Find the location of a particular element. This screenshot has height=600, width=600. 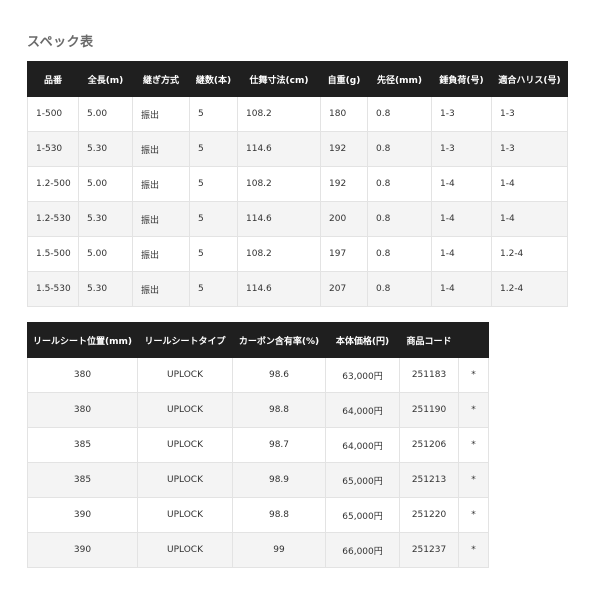

price-cell: 99 is located at coordinates (279, 550).